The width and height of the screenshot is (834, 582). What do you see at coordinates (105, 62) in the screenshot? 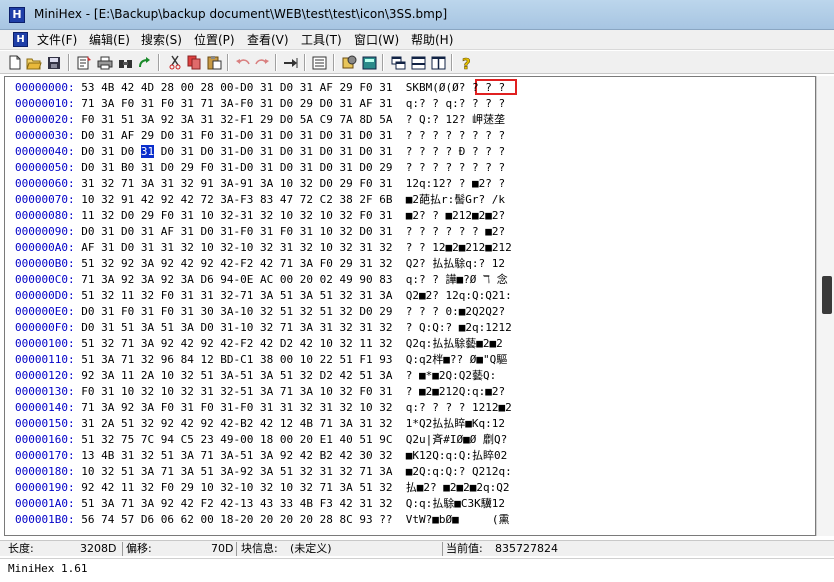
I see `print-icon` at bounding box center [105, 62].